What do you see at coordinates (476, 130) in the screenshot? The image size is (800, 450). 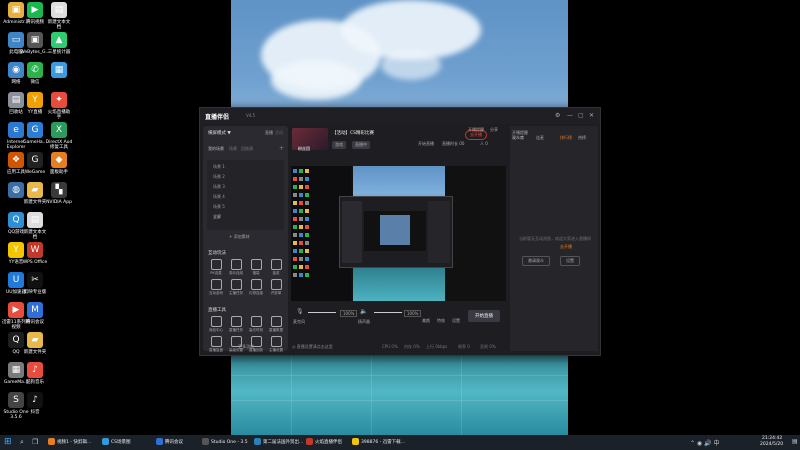 I see `remind-button: 开播提醒` at bounding box center [476, 130].